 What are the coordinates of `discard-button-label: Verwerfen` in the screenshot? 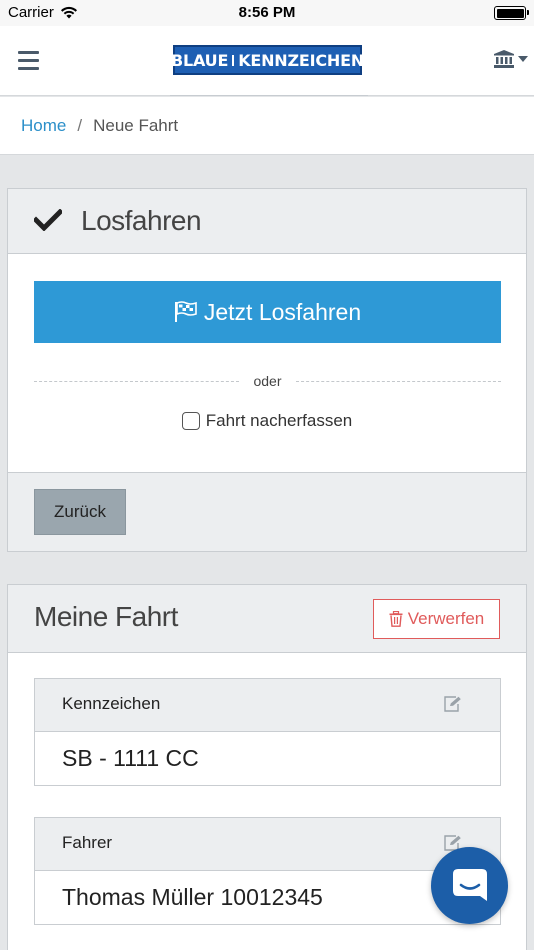 It's located at (446, 618).